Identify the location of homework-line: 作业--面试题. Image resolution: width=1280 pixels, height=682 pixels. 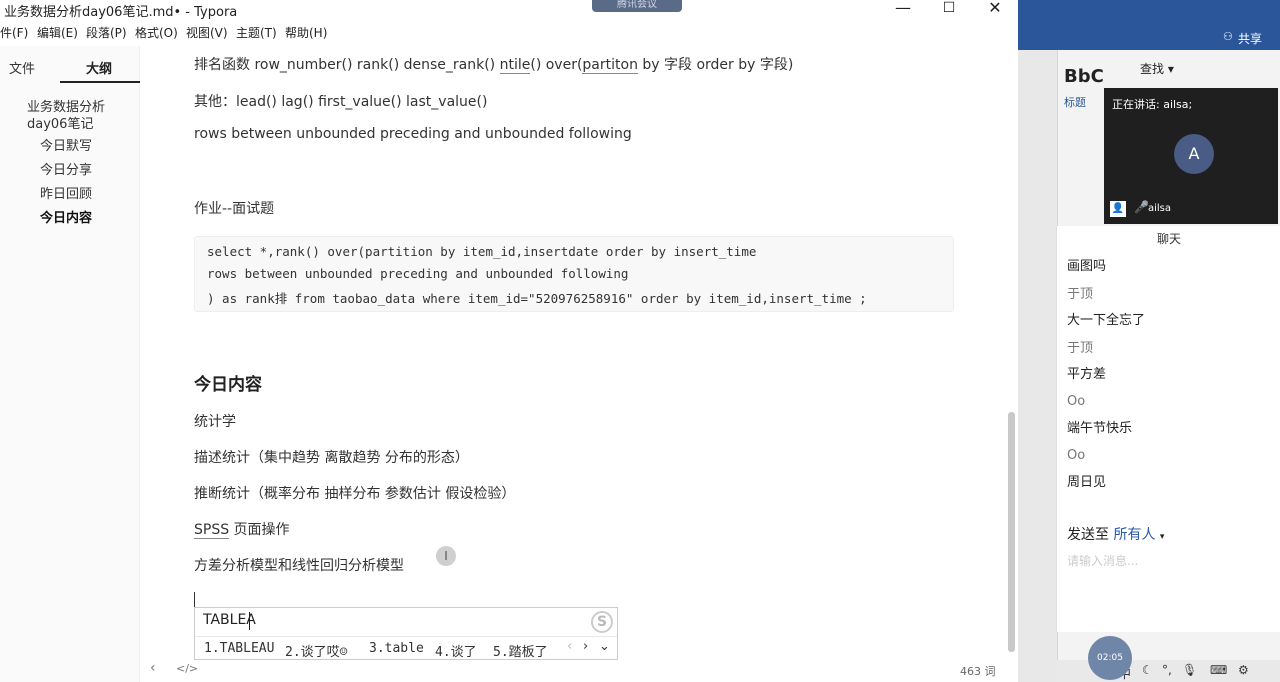
(234, 209).